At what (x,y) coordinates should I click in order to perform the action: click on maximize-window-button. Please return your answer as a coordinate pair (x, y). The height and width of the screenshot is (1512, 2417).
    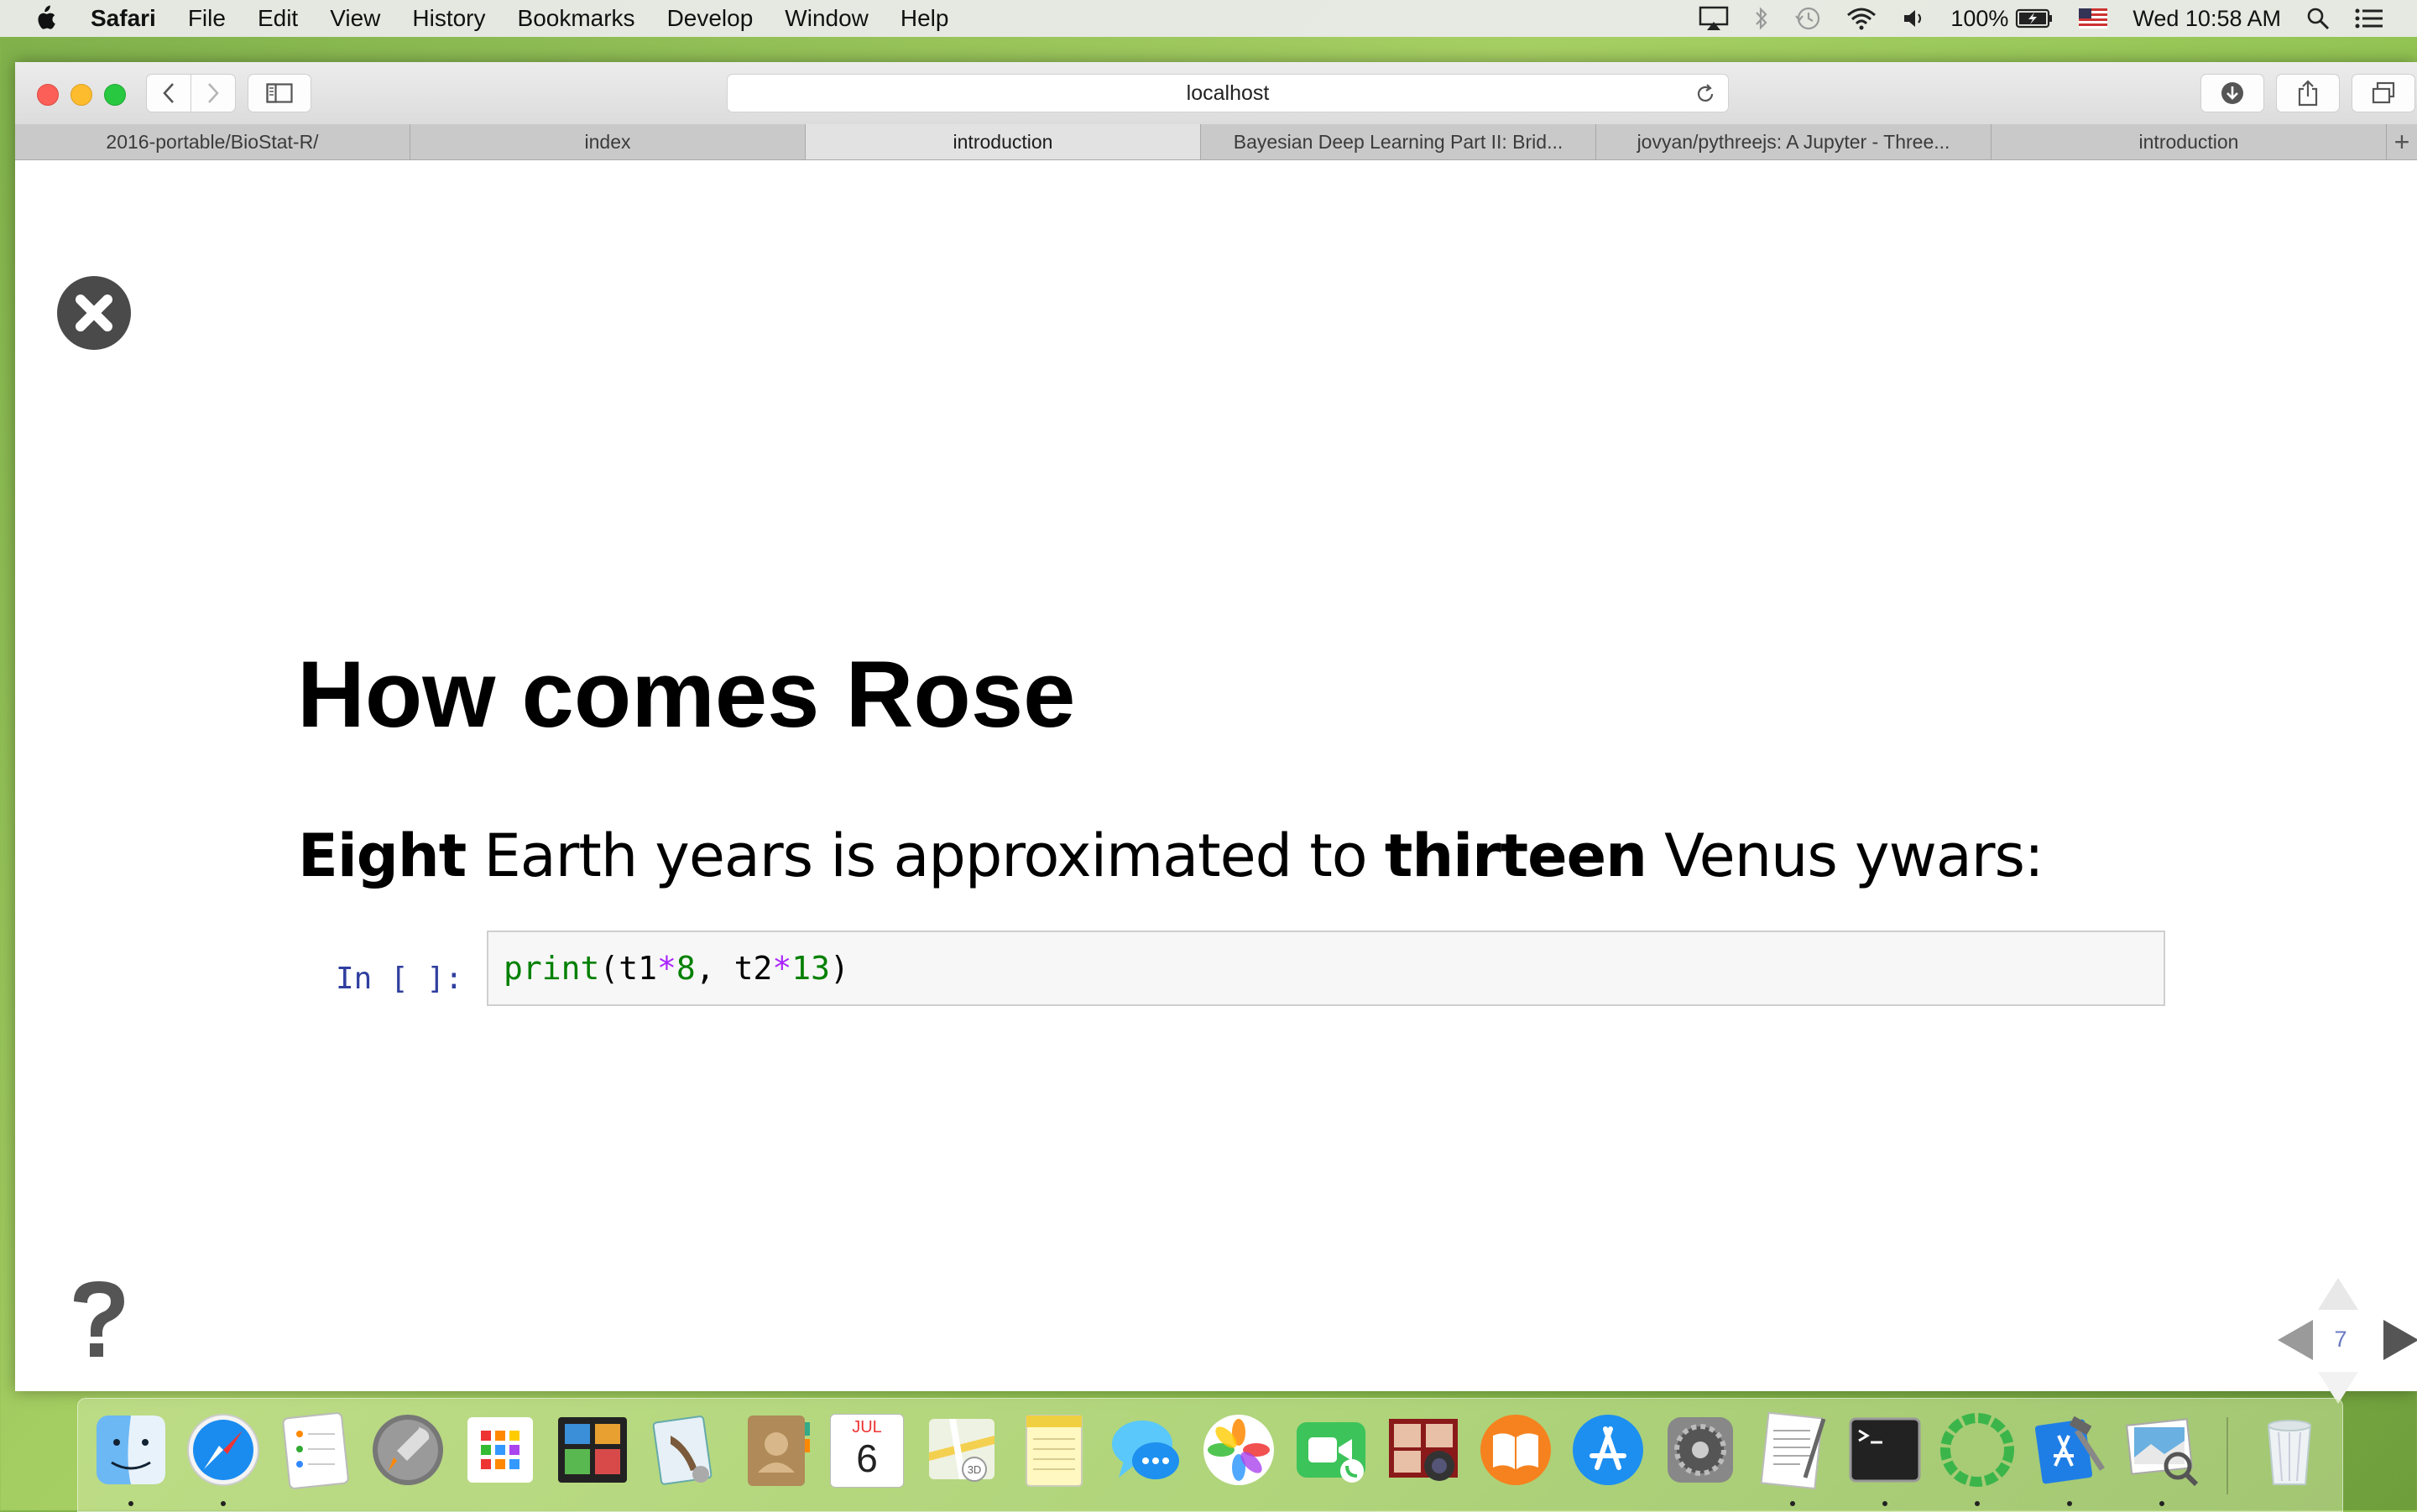
    Looking at the image, I should click on (115, 95).